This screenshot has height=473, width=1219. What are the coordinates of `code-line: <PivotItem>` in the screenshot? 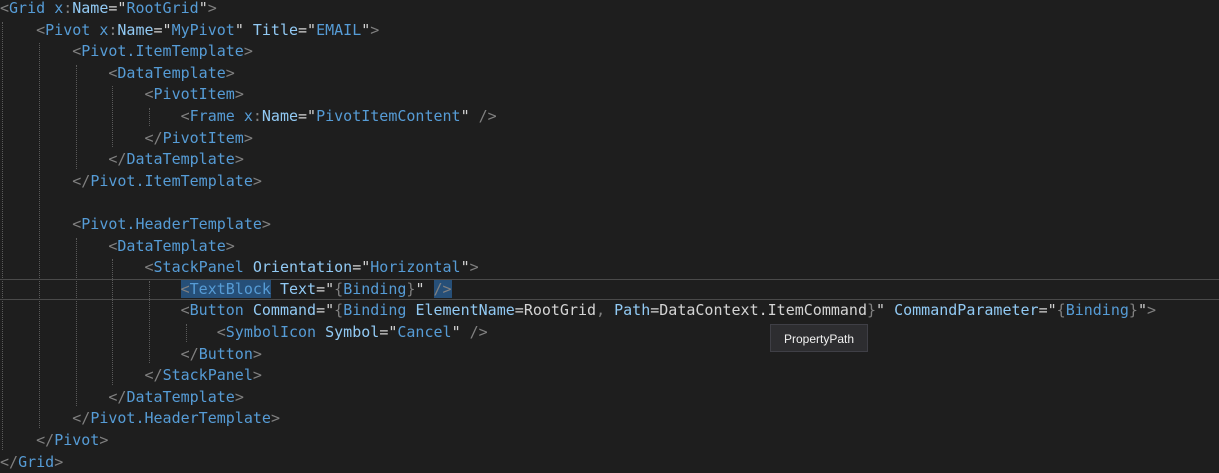 It's located at (609, 95).